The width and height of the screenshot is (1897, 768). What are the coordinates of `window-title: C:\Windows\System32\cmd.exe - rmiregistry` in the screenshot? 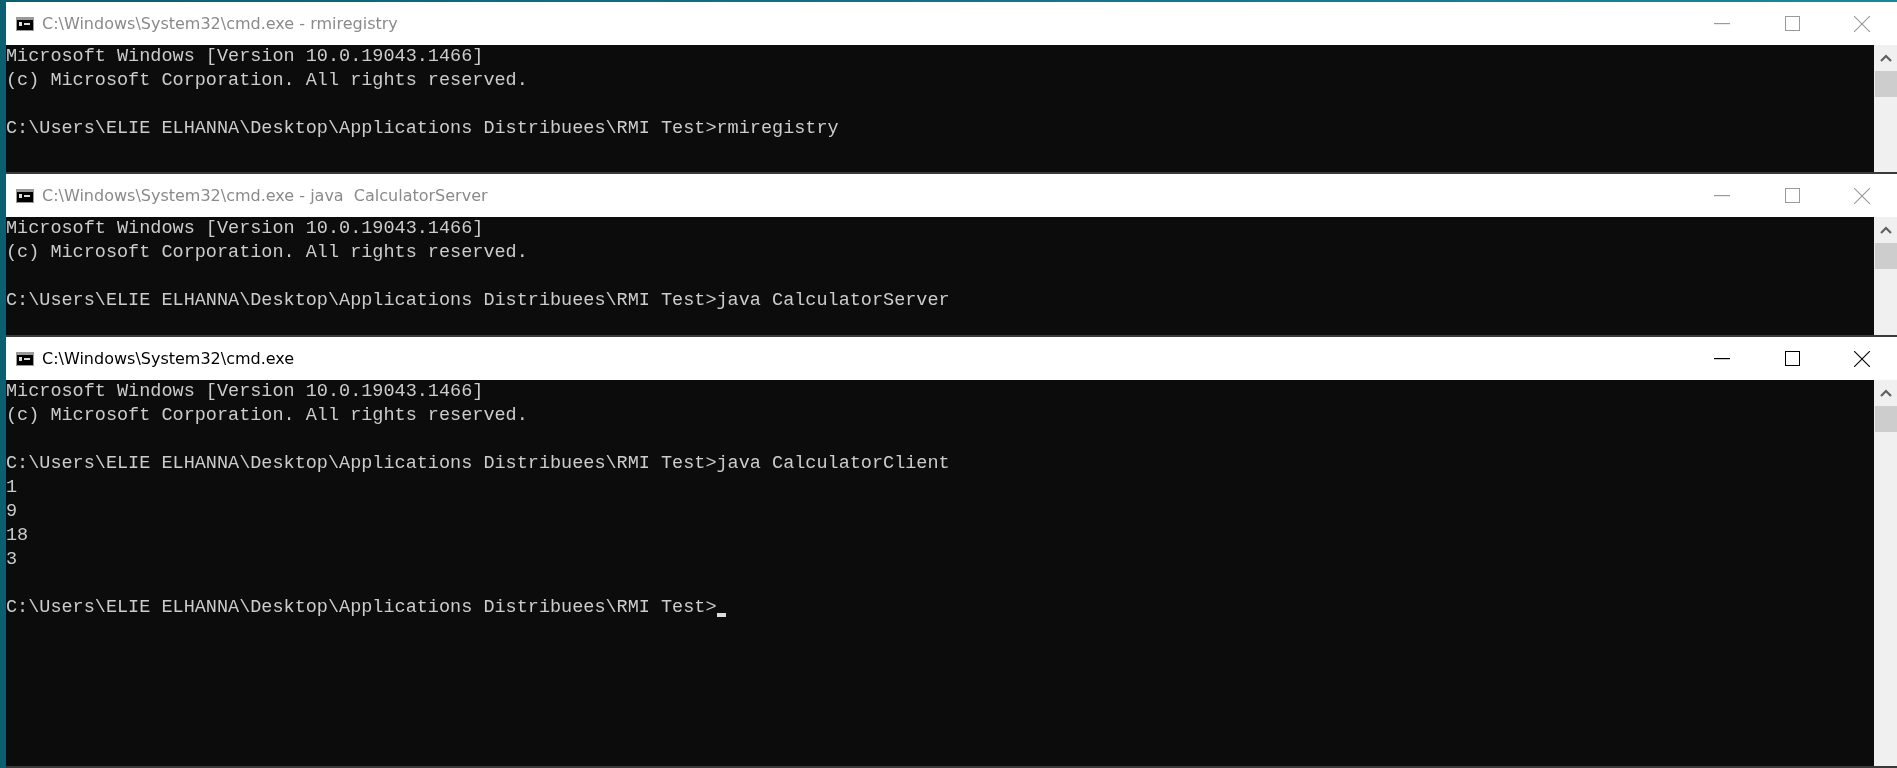 It's located at (220, 23).